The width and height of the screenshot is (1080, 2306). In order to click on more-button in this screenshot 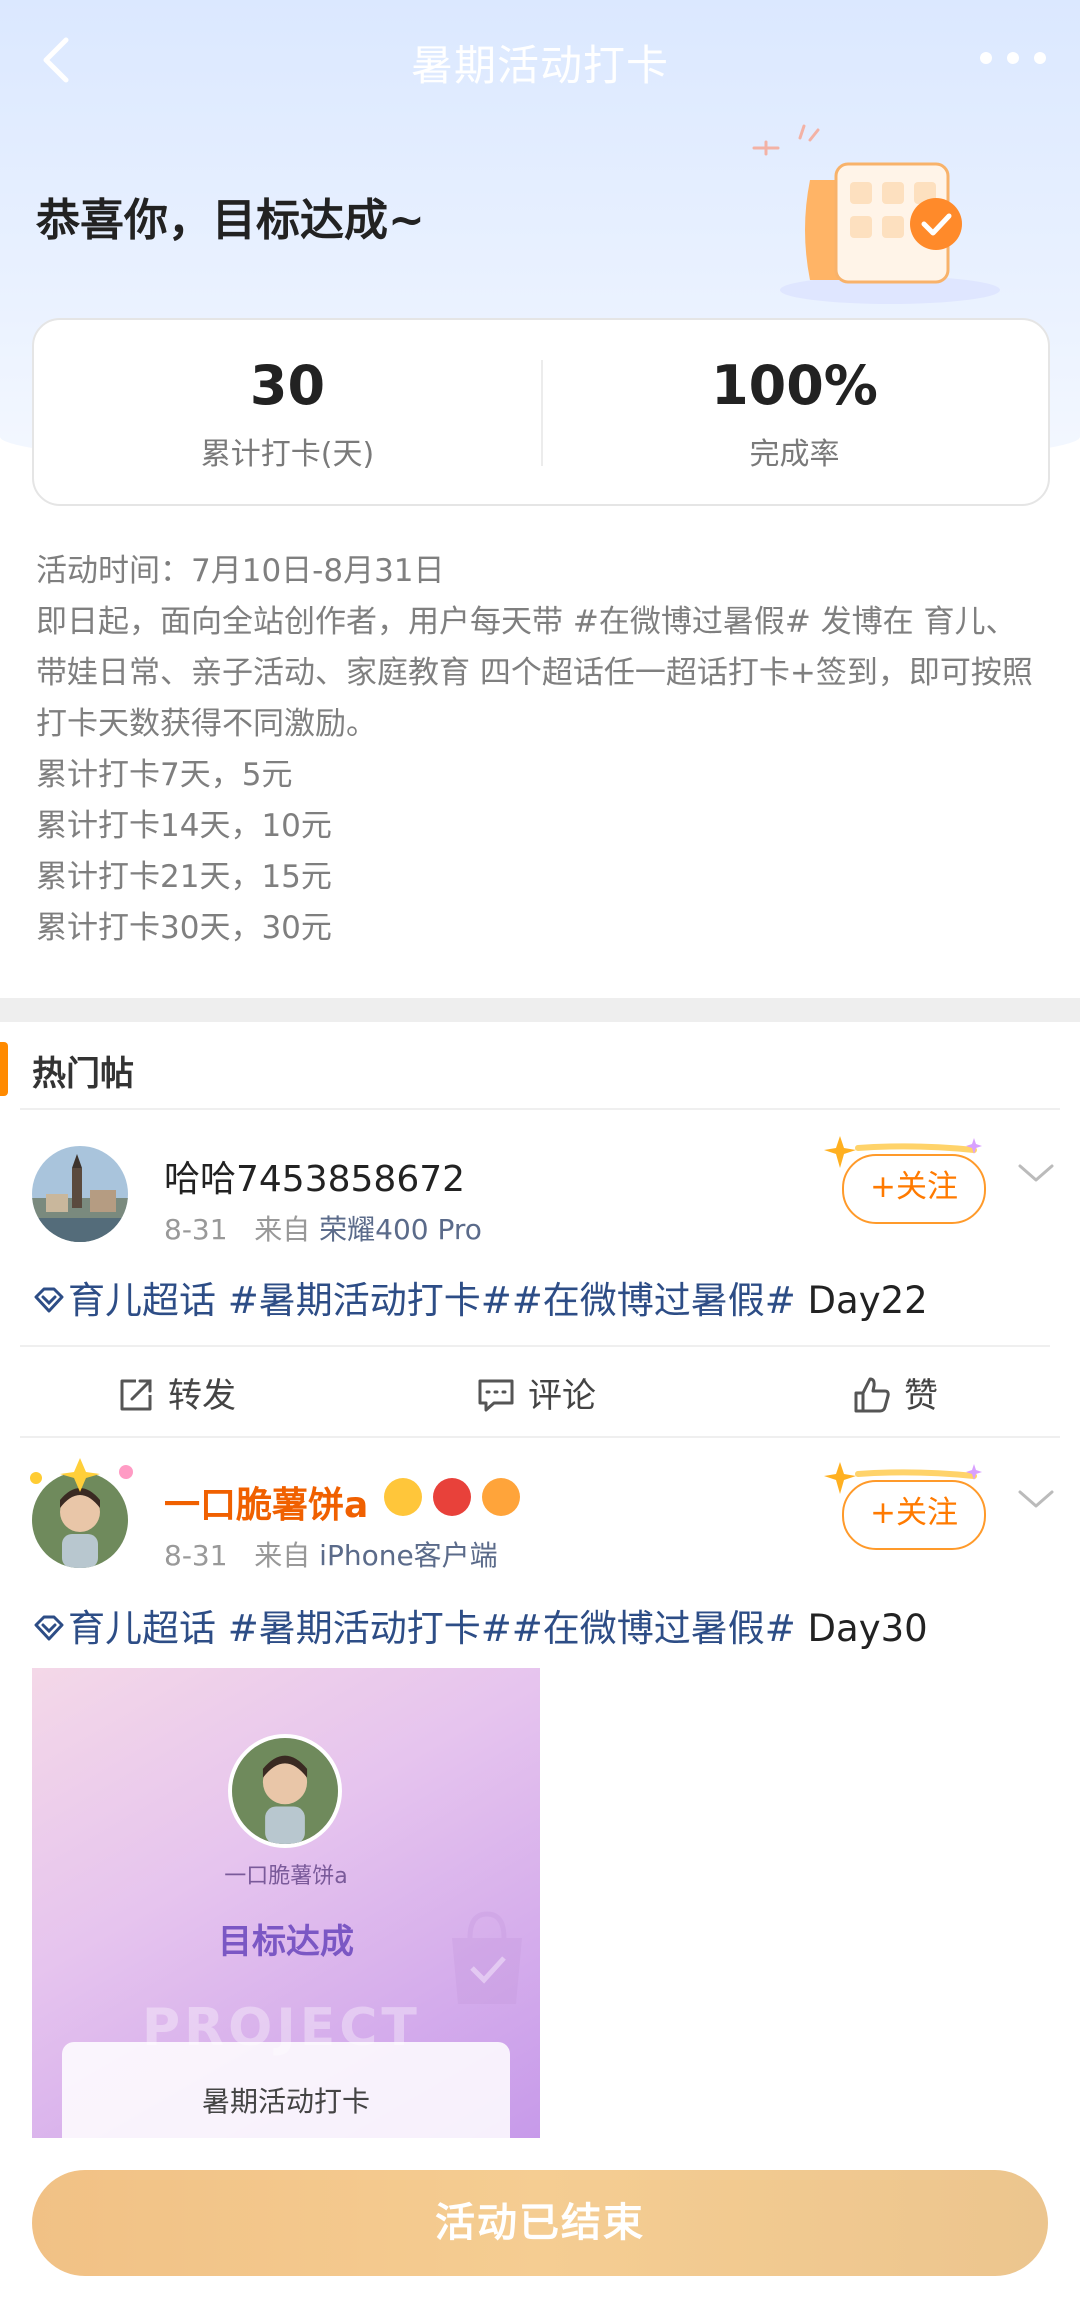, I will do `click(1013, 58)`.